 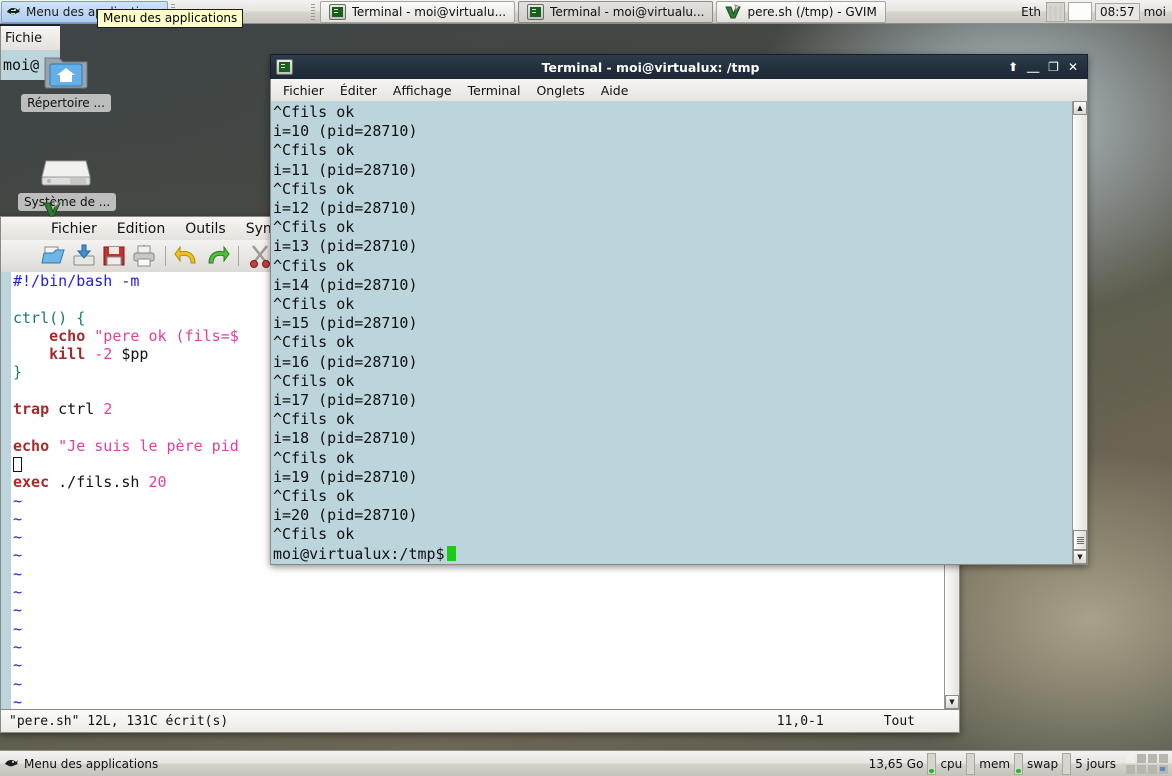 I want to click on terminal-prompt-line: moi@virtualux:/tmp$, so click(x=672, y=554).